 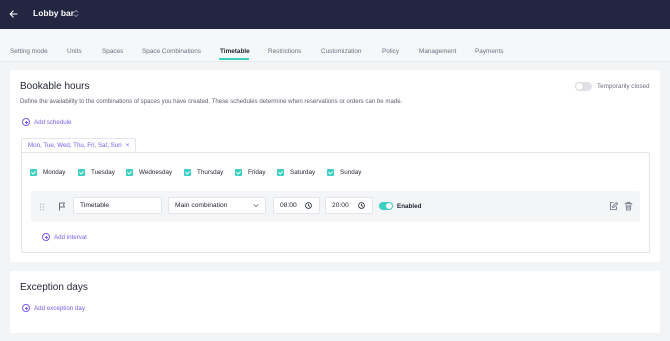 I want to click on tab-policy: Policy, so click(x=390, y=51).